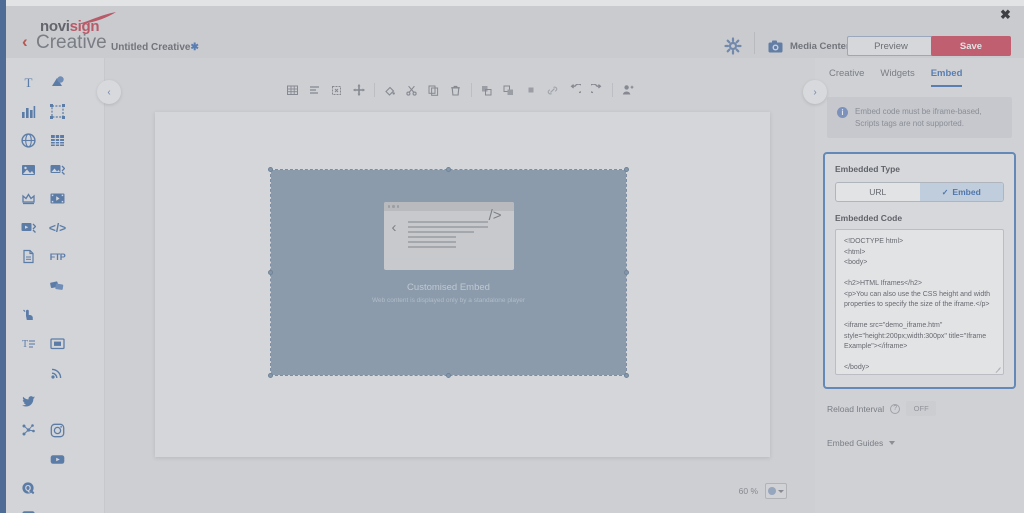 This screenshot has width=1024, height=513. What do you see at coordinates (946, 77) in the screenshot?
I see `tab-embed: Embed` at bounding box center [946, 77].